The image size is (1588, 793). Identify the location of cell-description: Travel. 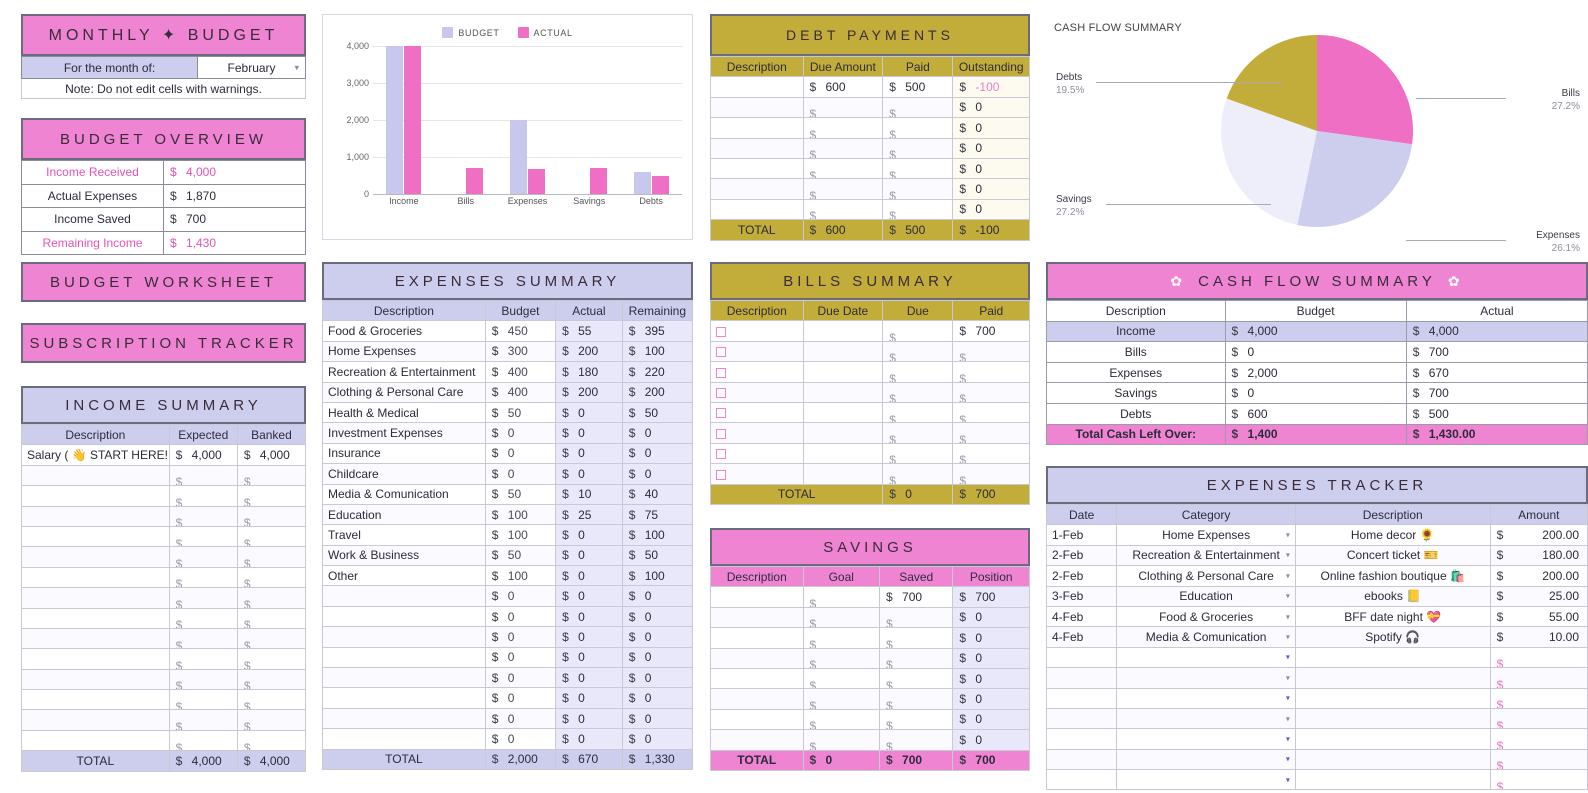
(404, 535).